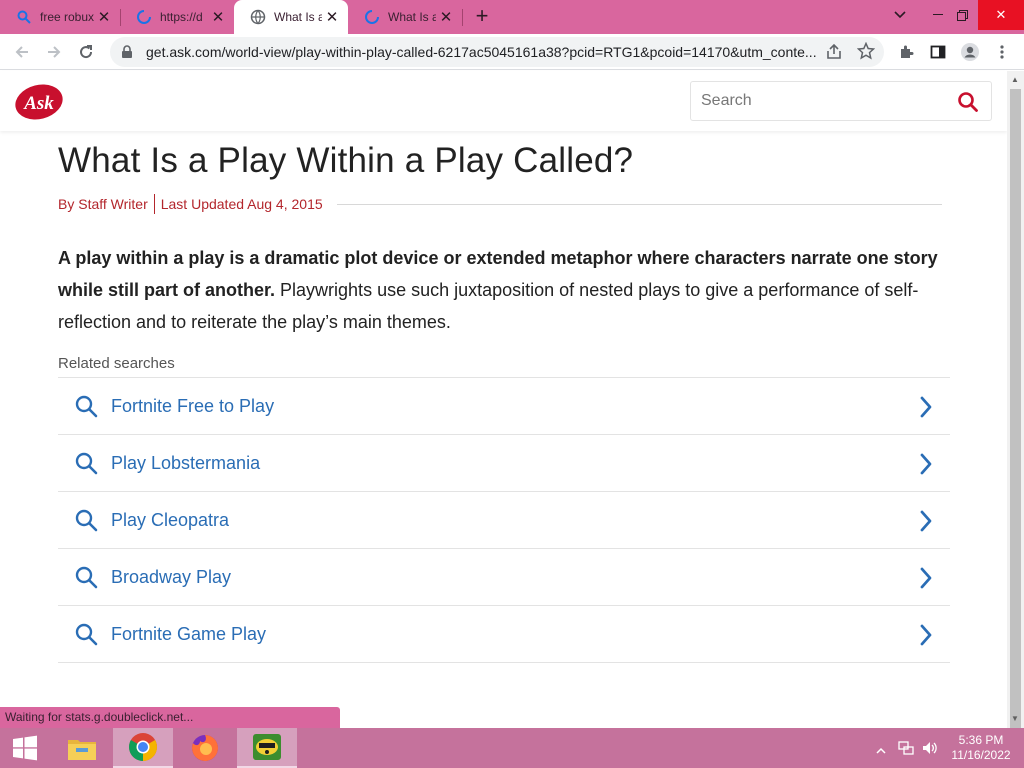 The image size is (1024, 768). Describe the element at coordinates (193, 405) in the screenshot. I see `related-search-label: Fortnite Free to Play` at that location.